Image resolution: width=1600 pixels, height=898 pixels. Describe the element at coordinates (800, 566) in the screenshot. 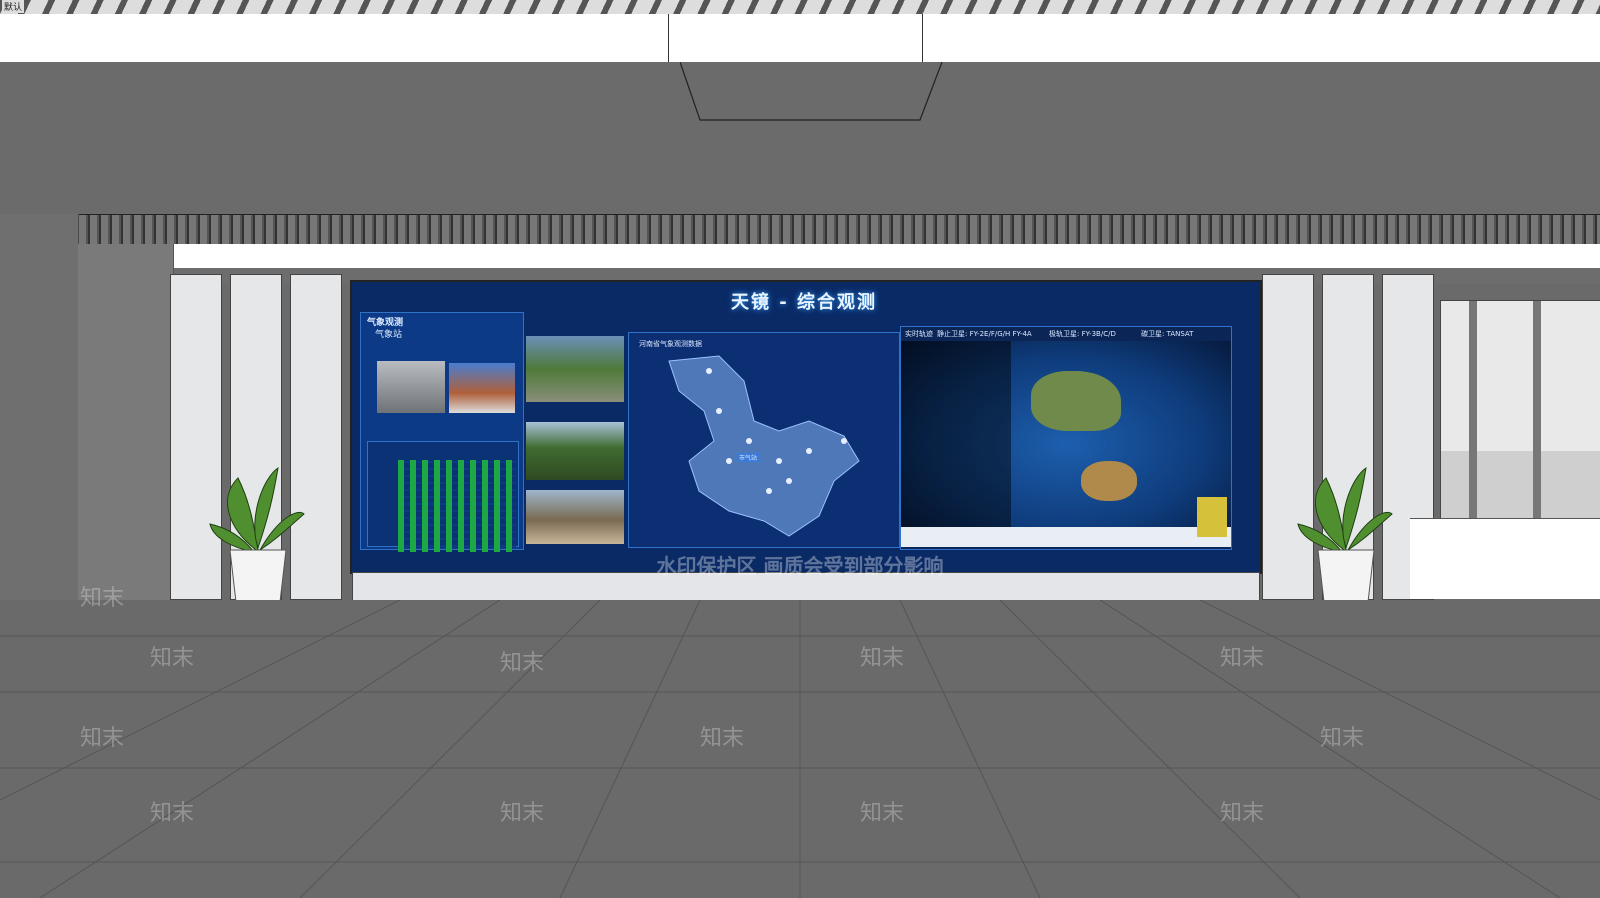

I see `watermark-banner: 水印保护区 画质会受到部分影响` at that location.